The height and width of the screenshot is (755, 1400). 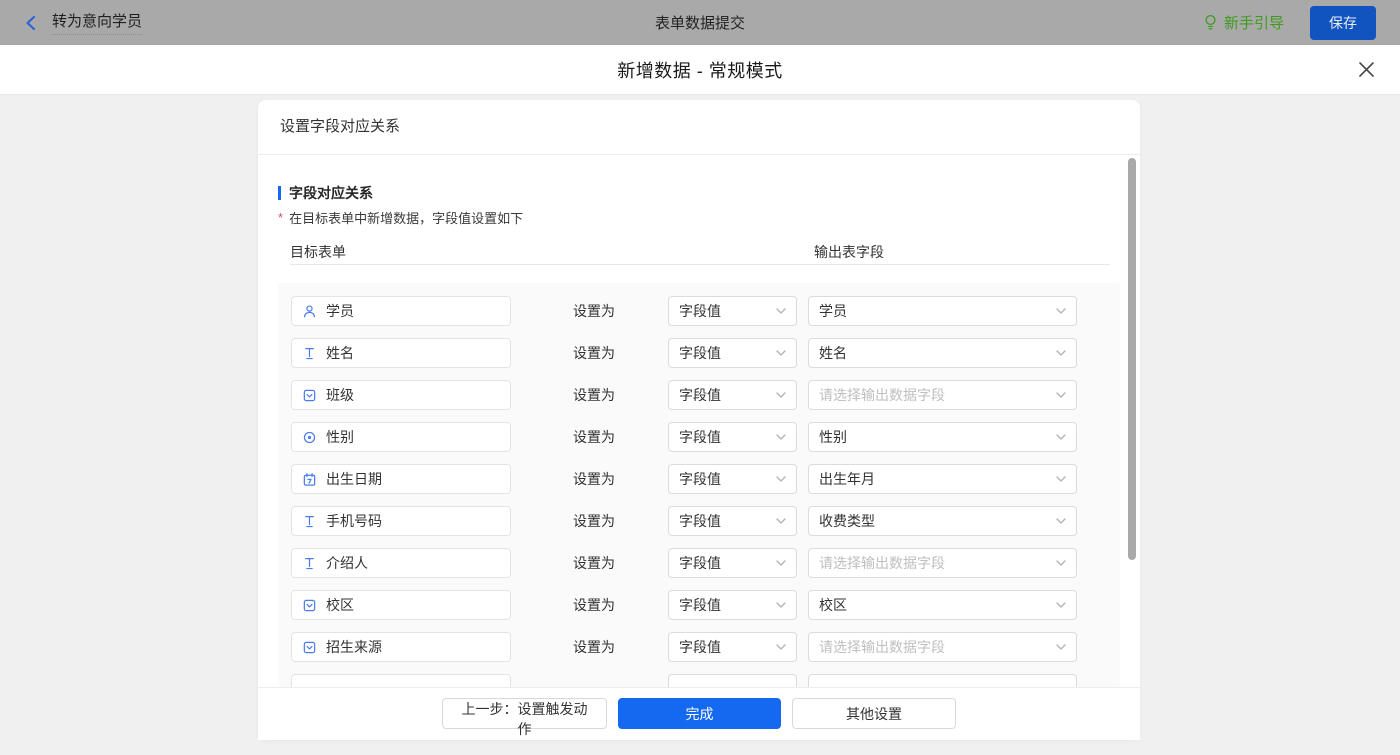 I want to click on output-field-value: 学员, so click(x=833, y=311).